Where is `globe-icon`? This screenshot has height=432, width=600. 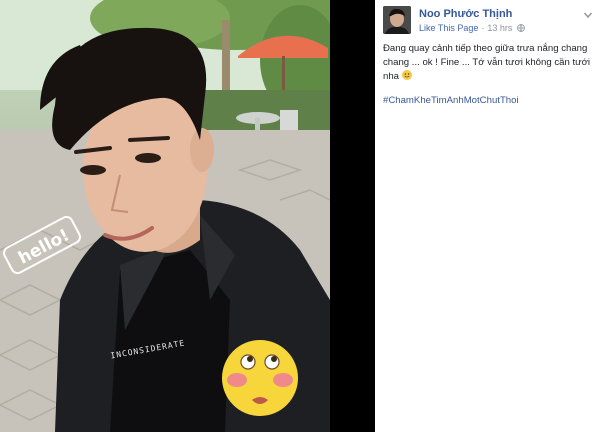
globe-icon is located at coordinates (521, 28).